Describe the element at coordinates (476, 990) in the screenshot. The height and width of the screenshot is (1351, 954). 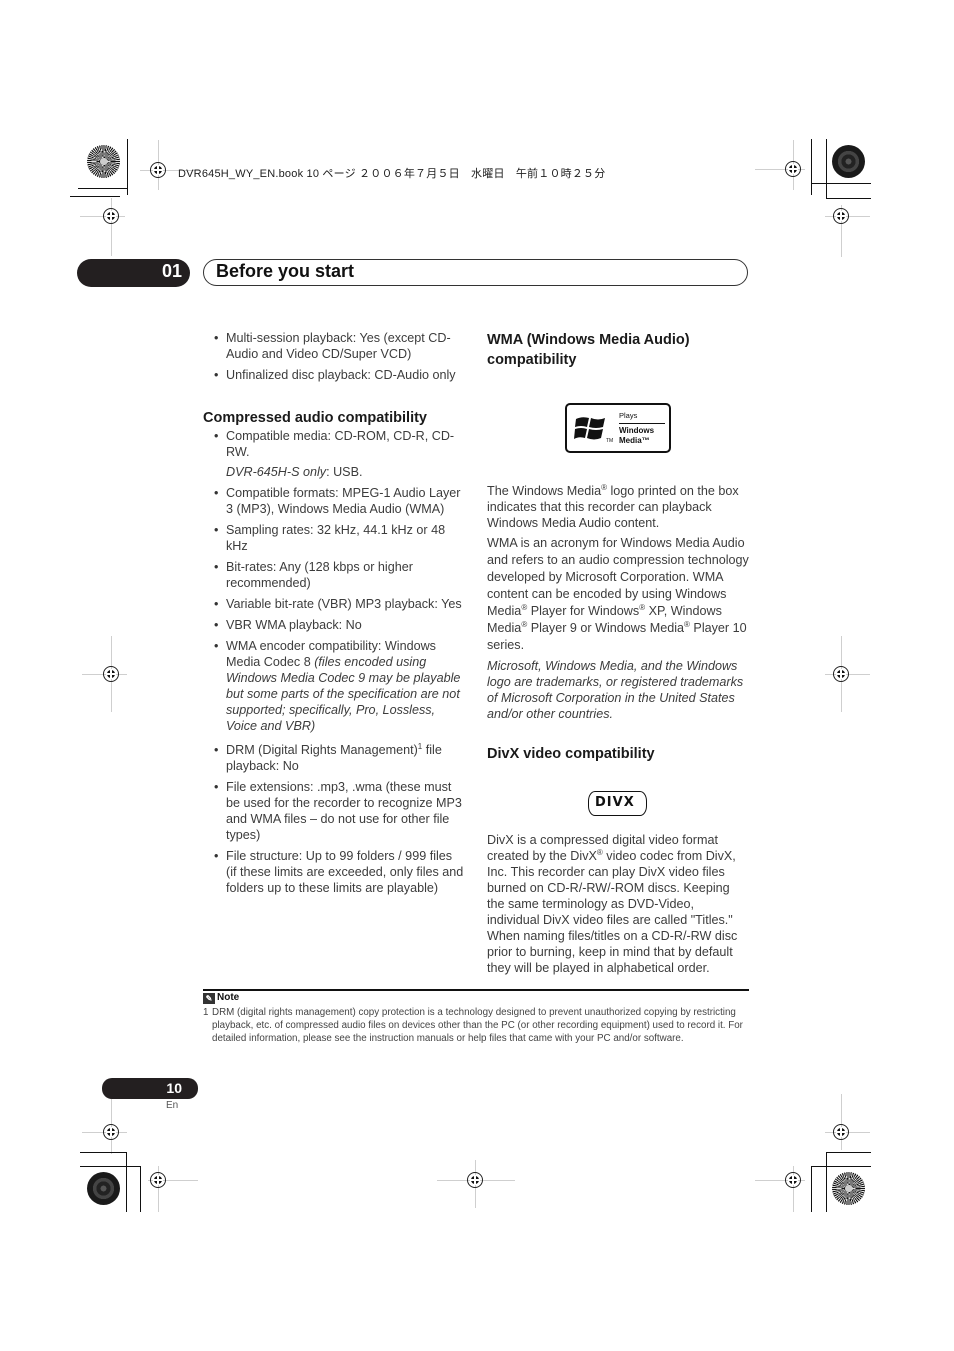
I see `note-divider` at that location.